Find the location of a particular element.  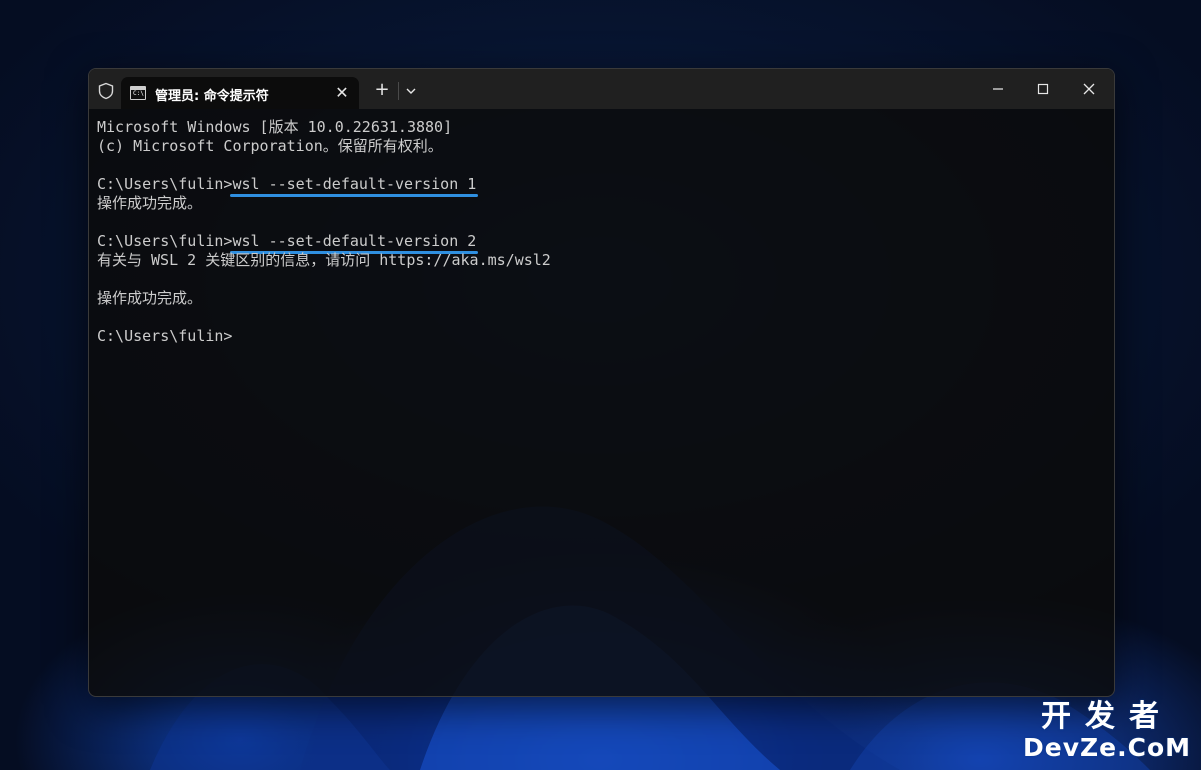

window-close-icon is located at coordinates (1089, 89).